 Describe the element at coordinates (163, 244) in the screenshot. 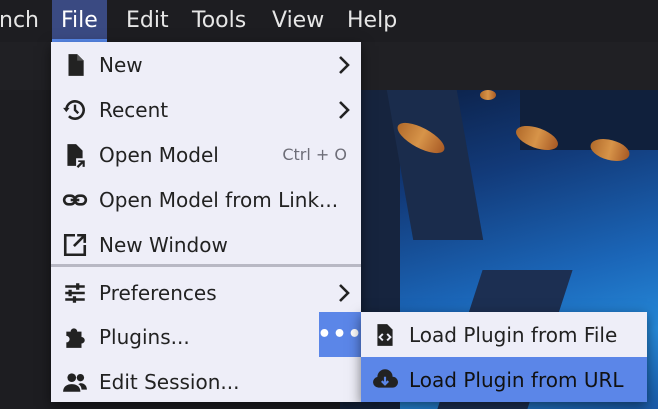

I see `menu-item-label: New Window` at that location.